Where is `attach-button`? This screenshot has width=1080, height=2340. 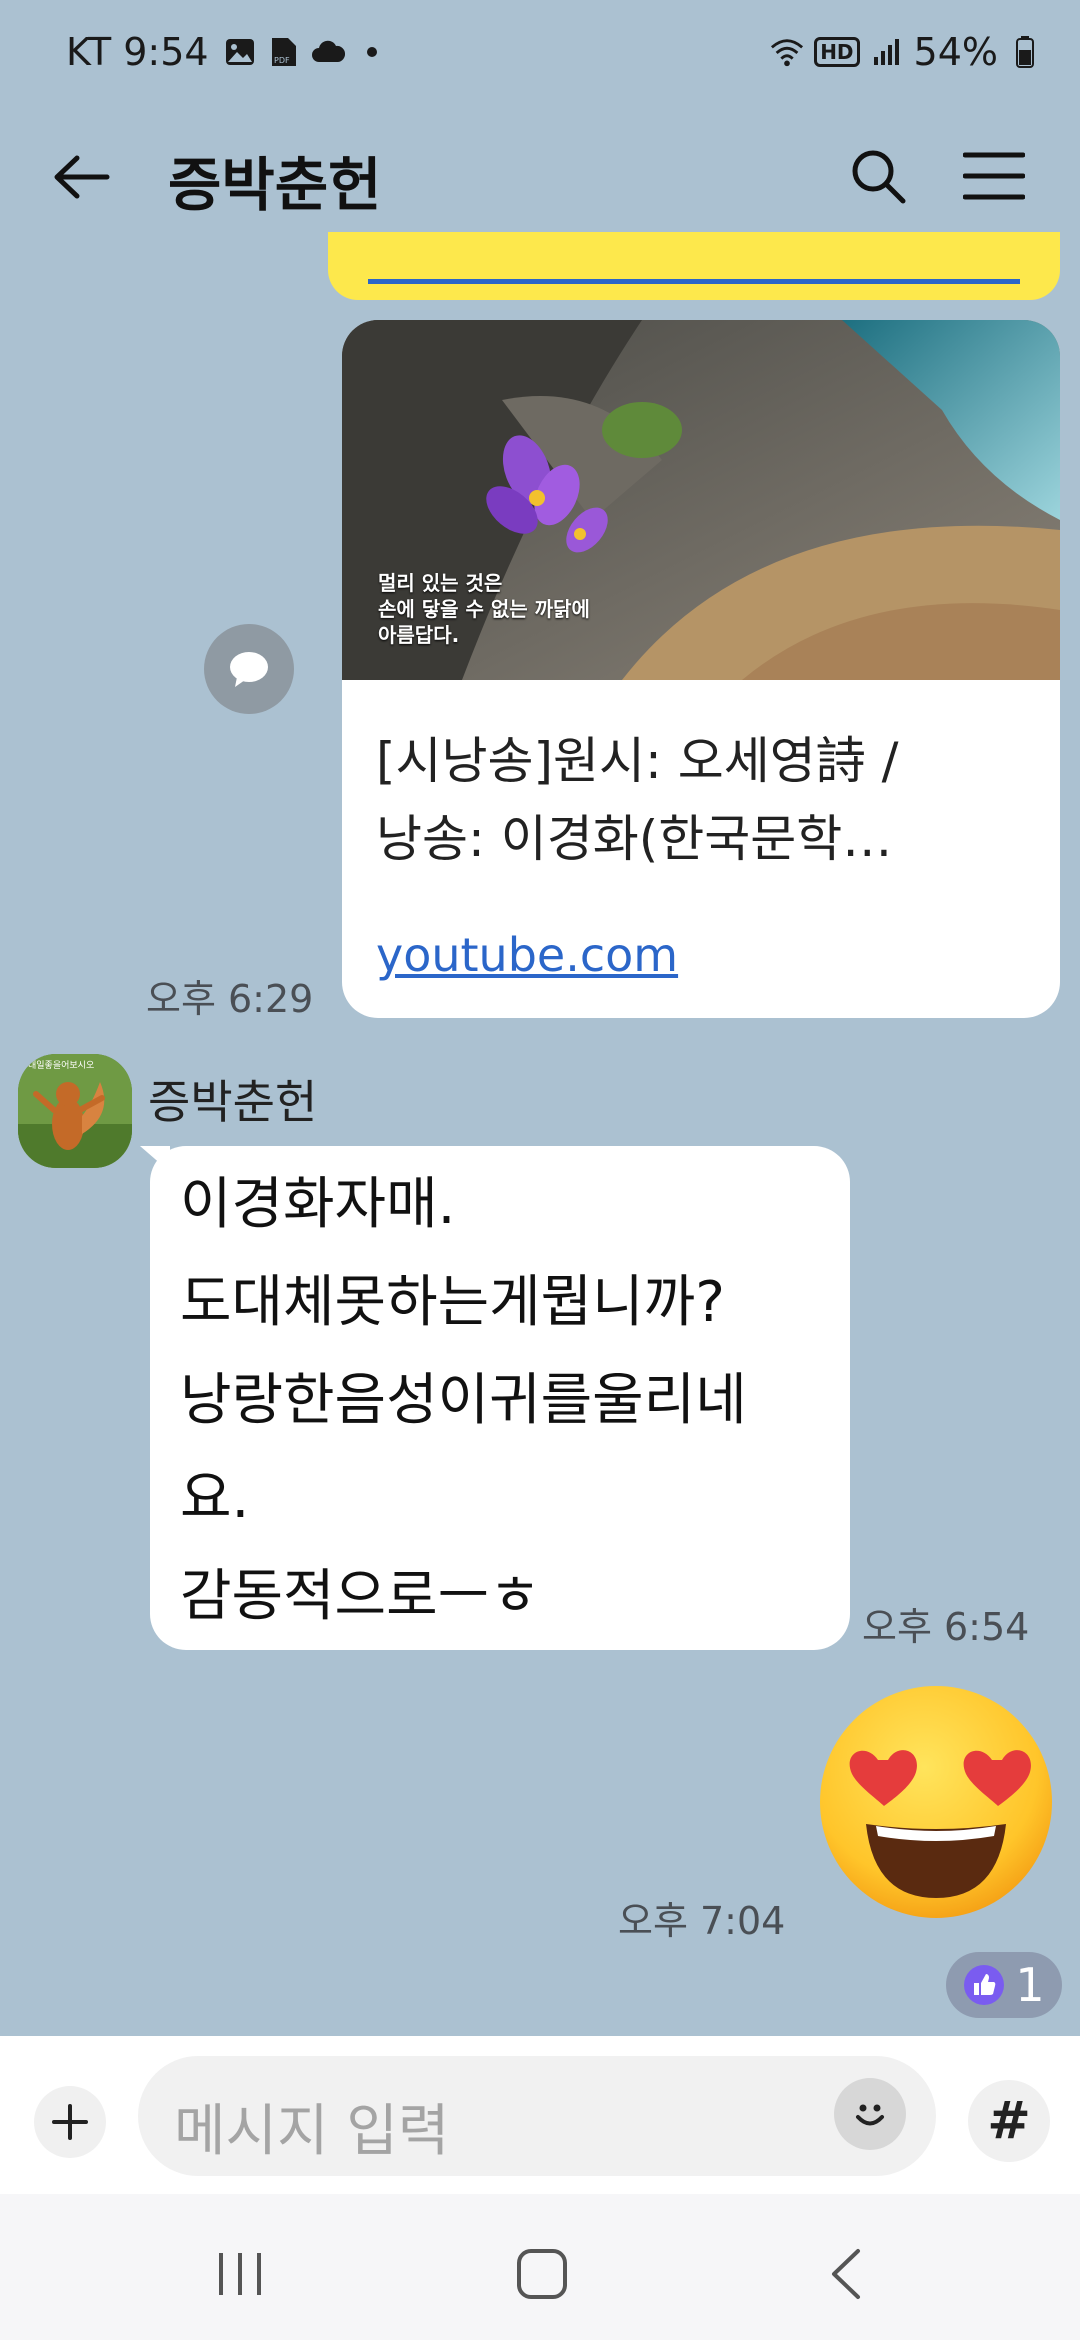
attach-button is located at coordinates (70, 2122).